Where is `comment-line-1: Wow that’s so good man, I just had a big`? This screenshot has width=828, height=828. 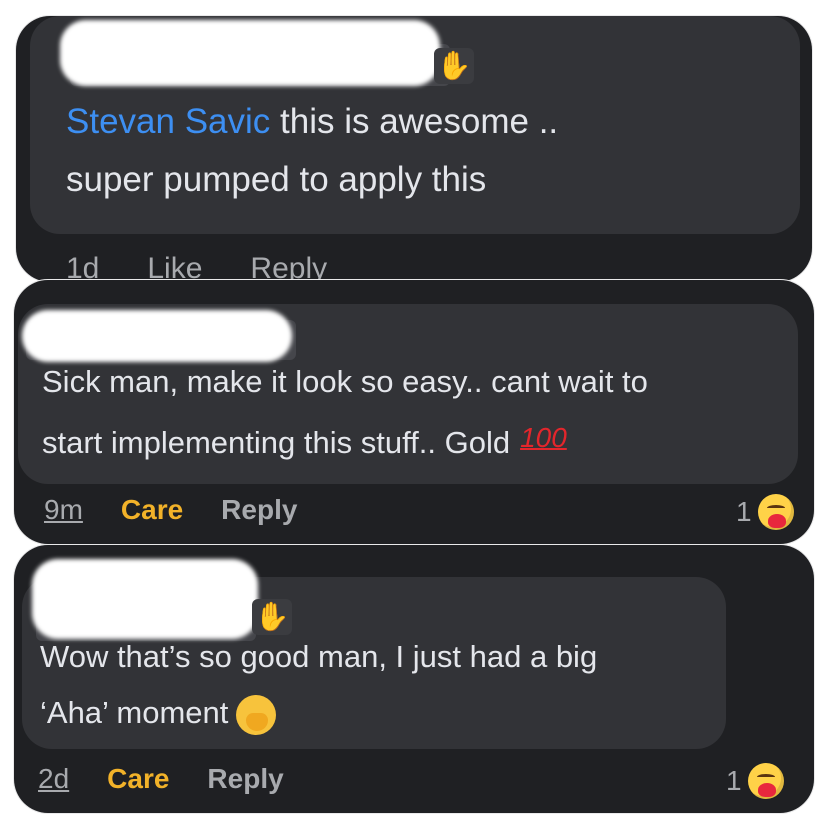 comment-line-1: Wow that’s so good man, I just had a big is located at coordinates (319, 656).